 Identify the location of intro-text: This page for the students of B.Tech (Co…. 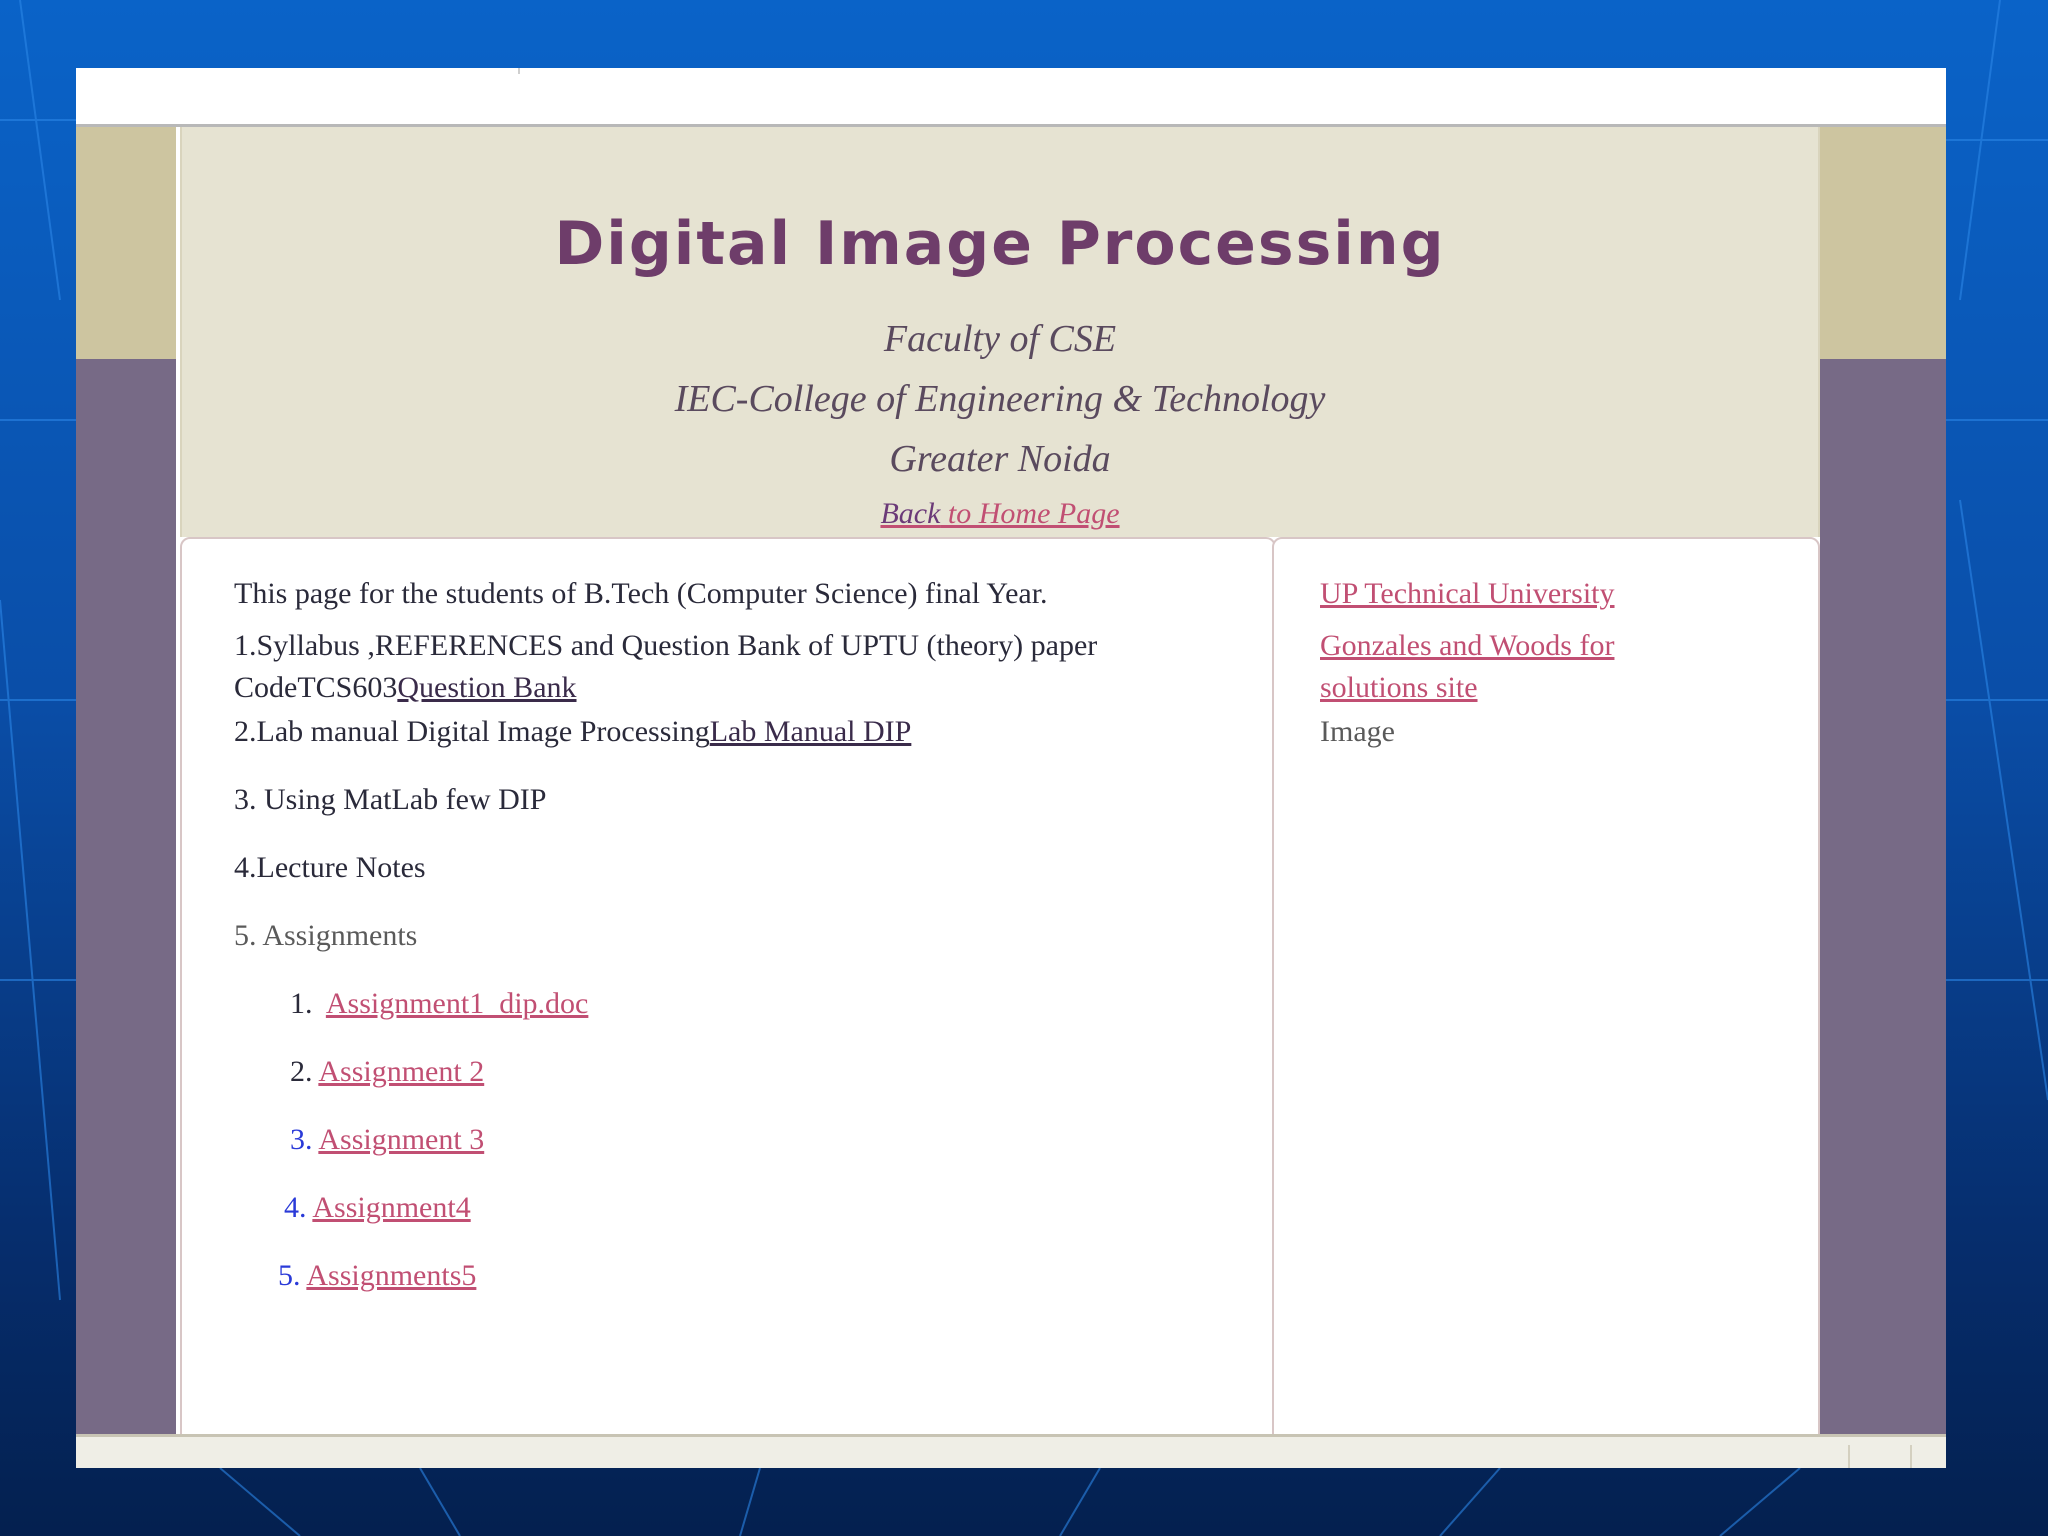
(641, 593).